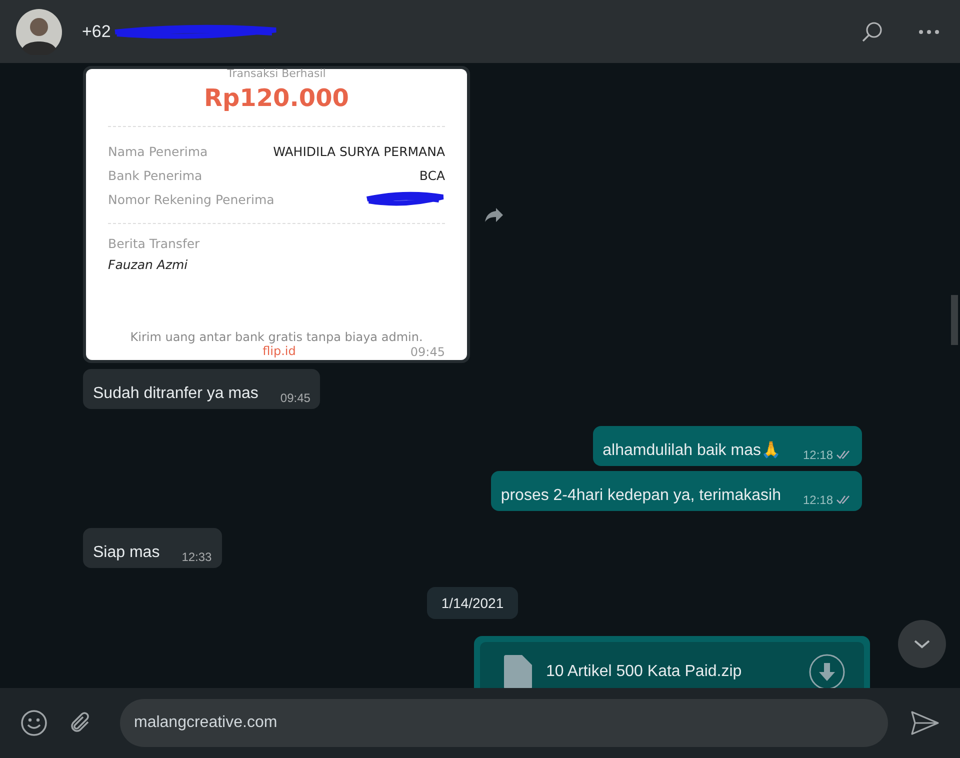 The width and height of the screenshot is (960, 758). Describe the element at coordinates (640, 496) in the screenshot. I see `message-text: proses 2-4hari kedepan ya, terimakasih` at that location.